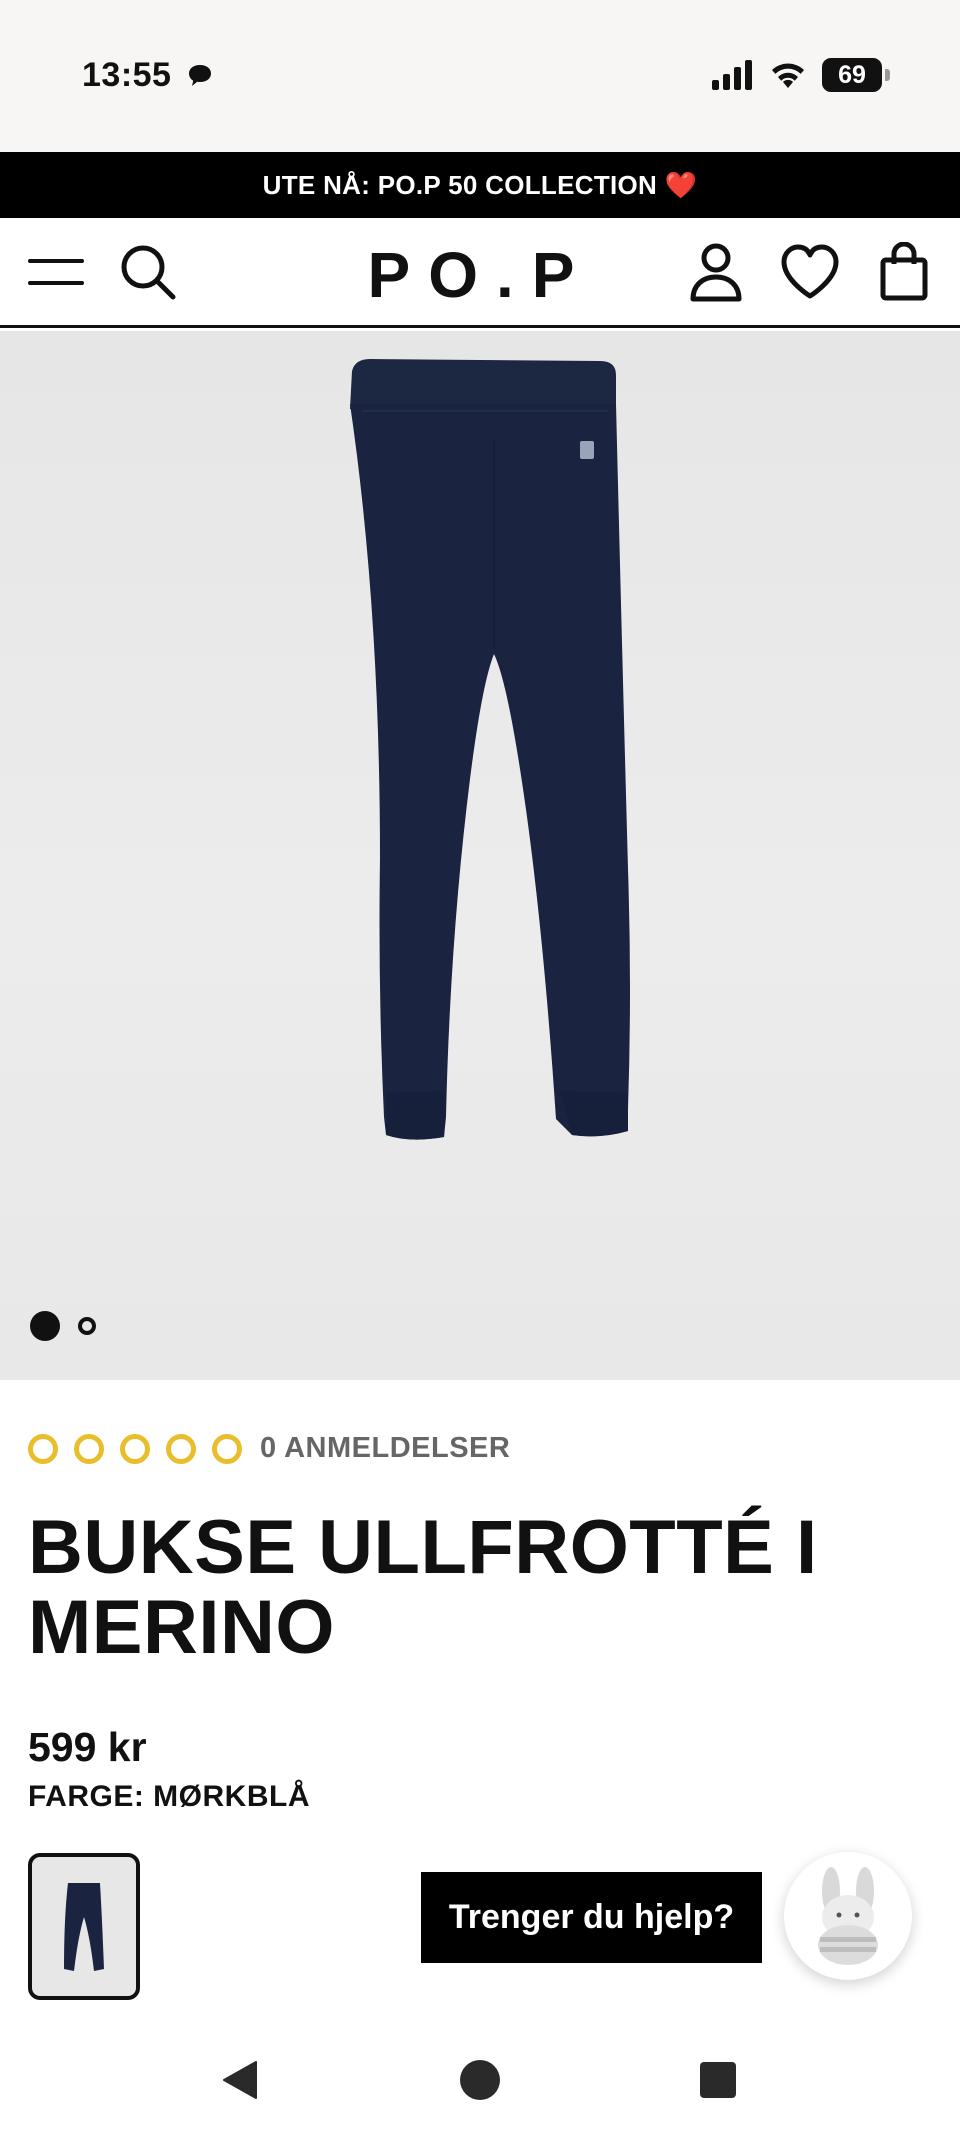 This screenshot has width=960, height=2142. Describe the element at coordinates (385, 1448) in the screenshot. I see `reviews-count: 0 ANMELDELSER` at that location.